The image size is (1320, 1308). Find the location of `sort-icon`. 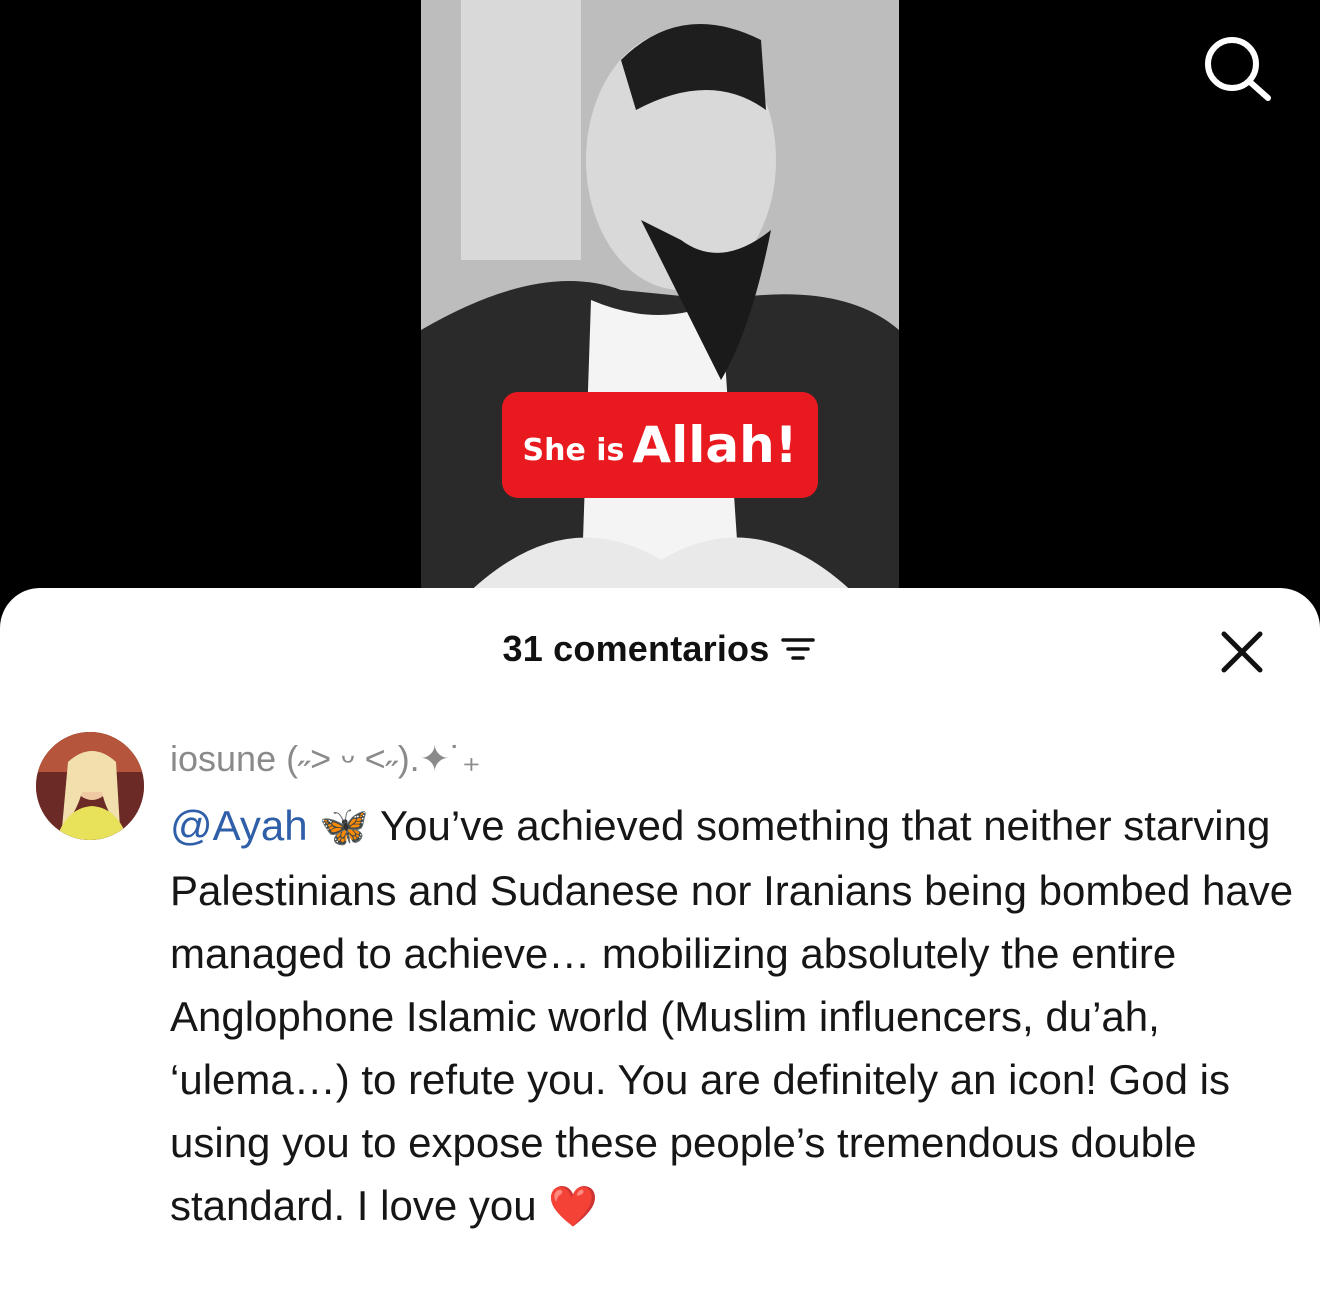

sort-icon is located at coordinates (798, 649).